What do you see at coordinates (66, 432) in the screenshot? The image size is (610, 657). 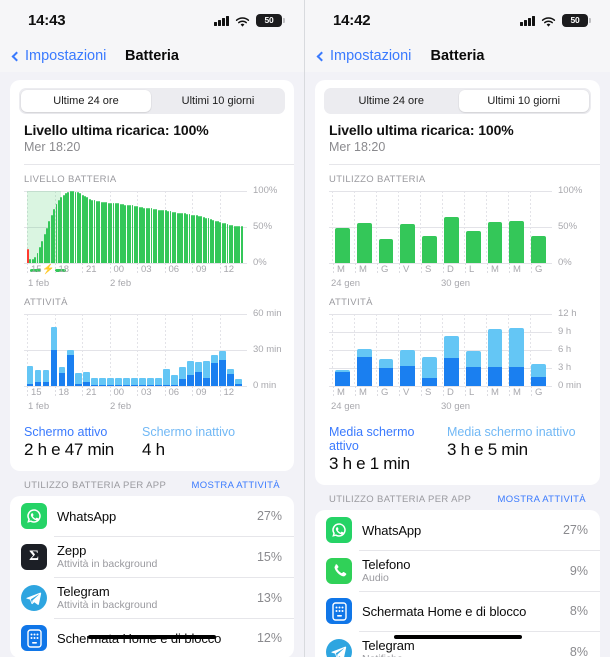 I see `screen-active-label: Schermo attivo` at bounding box center [66, 432].